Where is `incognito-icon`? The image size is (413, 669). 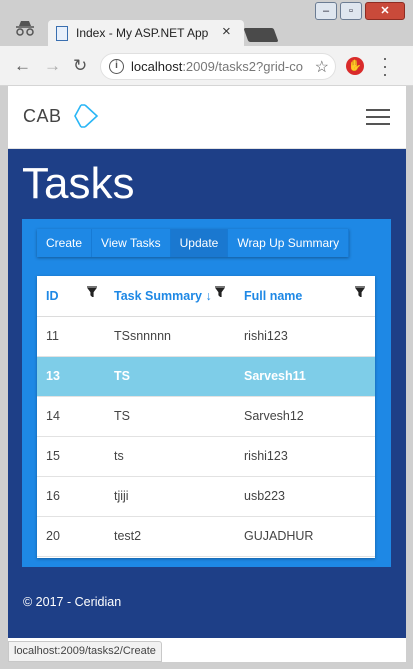
incognito-icon is located at coordinates (25, 28).